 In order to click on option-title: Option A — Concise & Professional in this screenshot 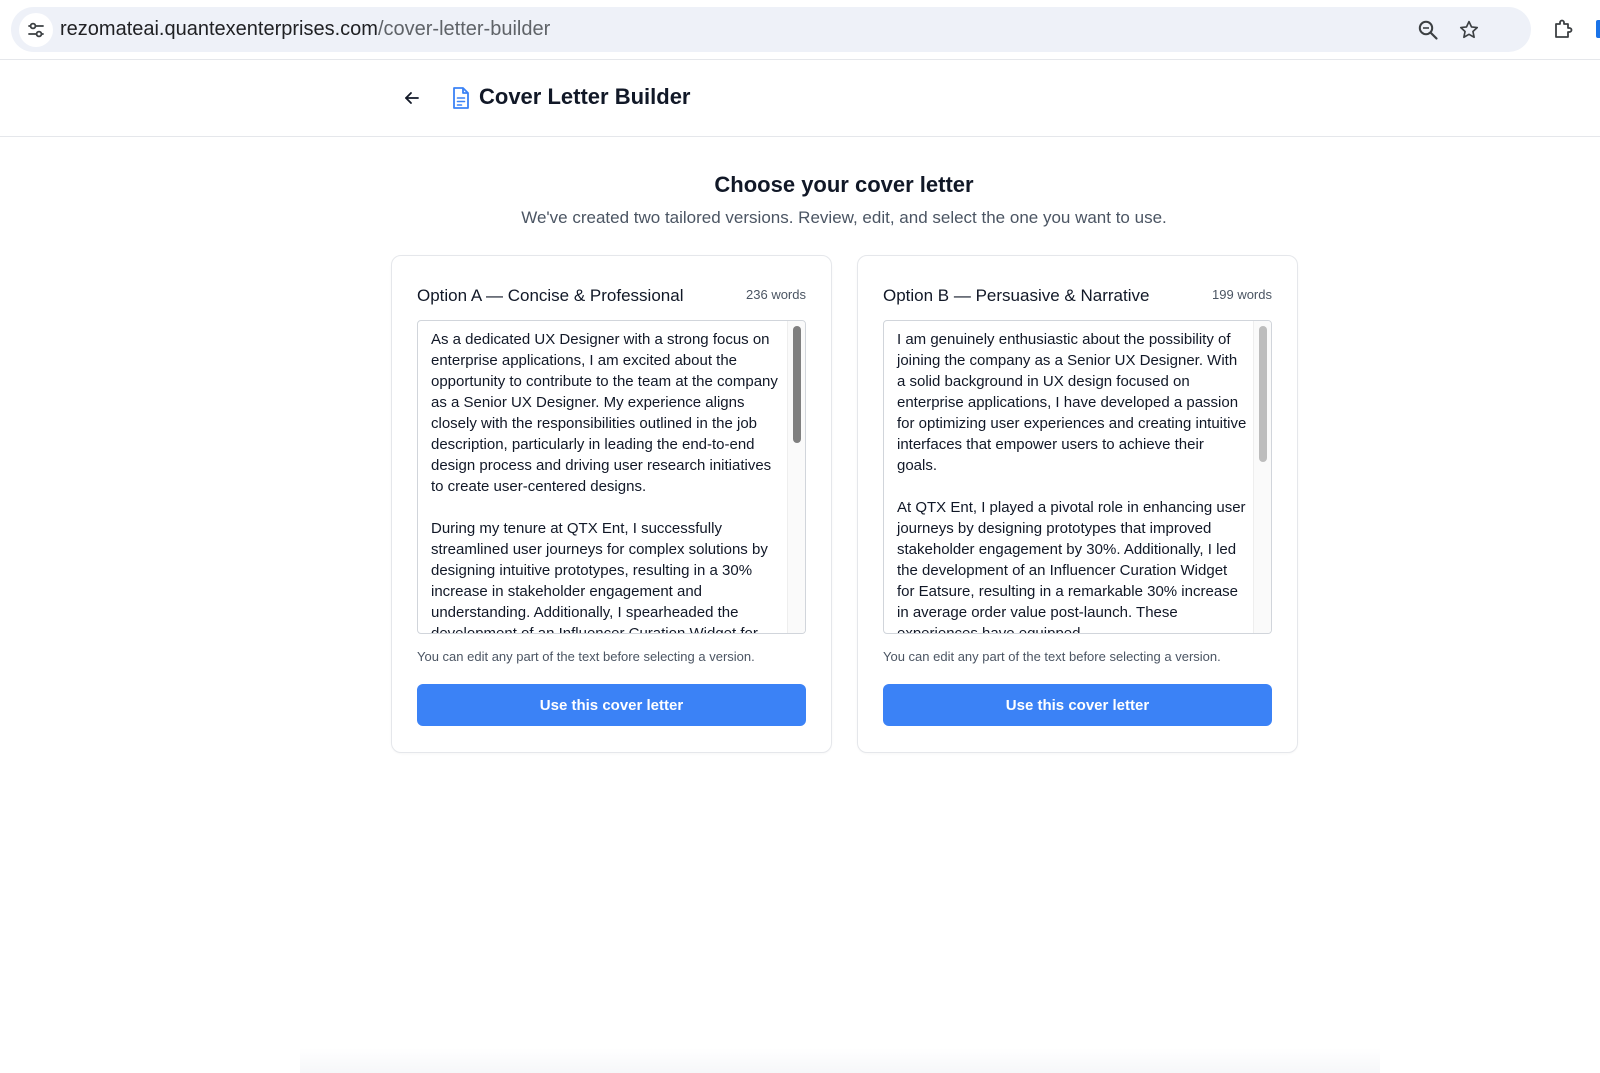, I will do `click(550, 295)`.